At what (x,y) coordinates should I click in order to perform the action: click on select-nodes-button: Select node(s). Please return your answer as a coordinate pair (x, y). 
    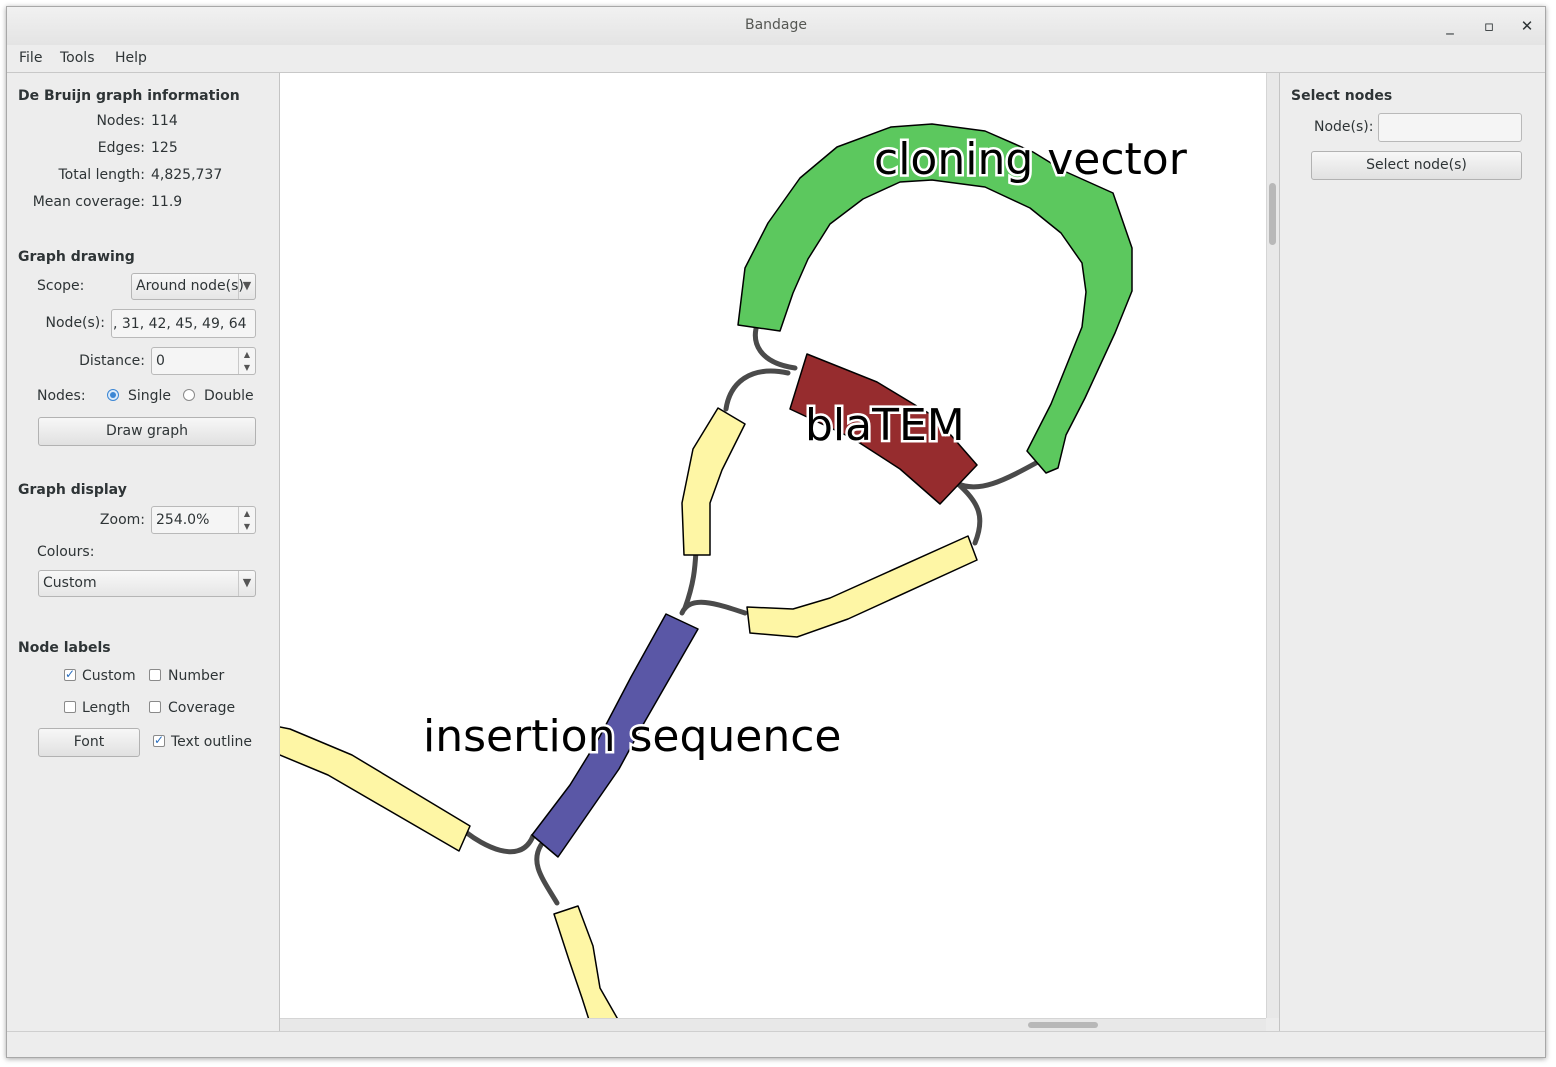
    Looking at the image, I should click on (1416, 165).